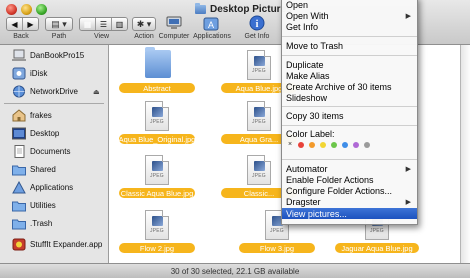 This screenshot has width=470, height=278. Describe the element at coordinates (345, 145) in the screenshot. I see `label-blue-swatch` at that location.